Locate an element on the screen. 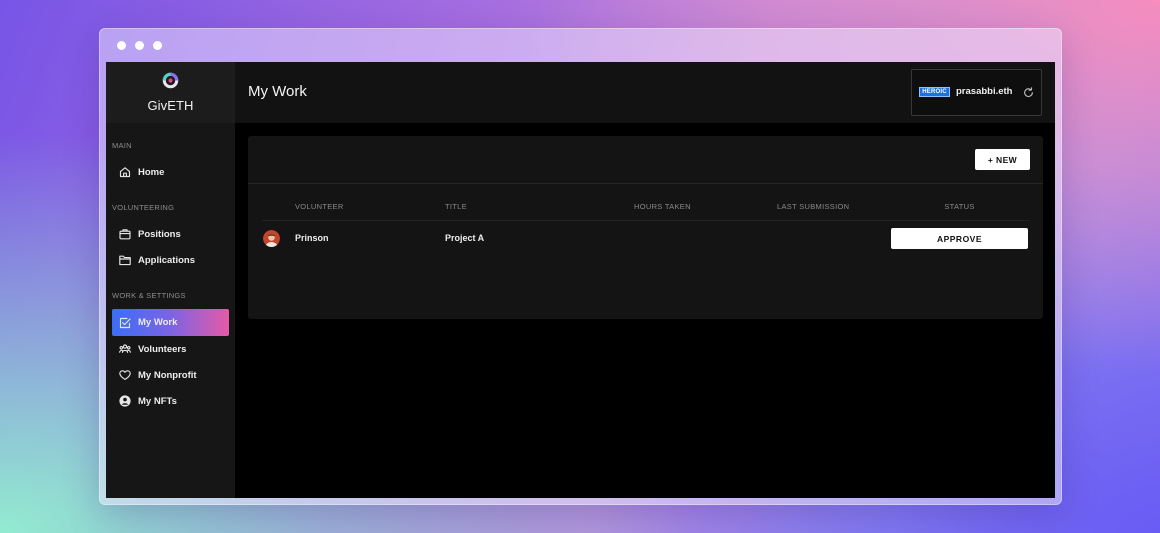 The height and width of the screenshot is (533, 1160). new-button: + NEW is located at coordinates (1002, 159).